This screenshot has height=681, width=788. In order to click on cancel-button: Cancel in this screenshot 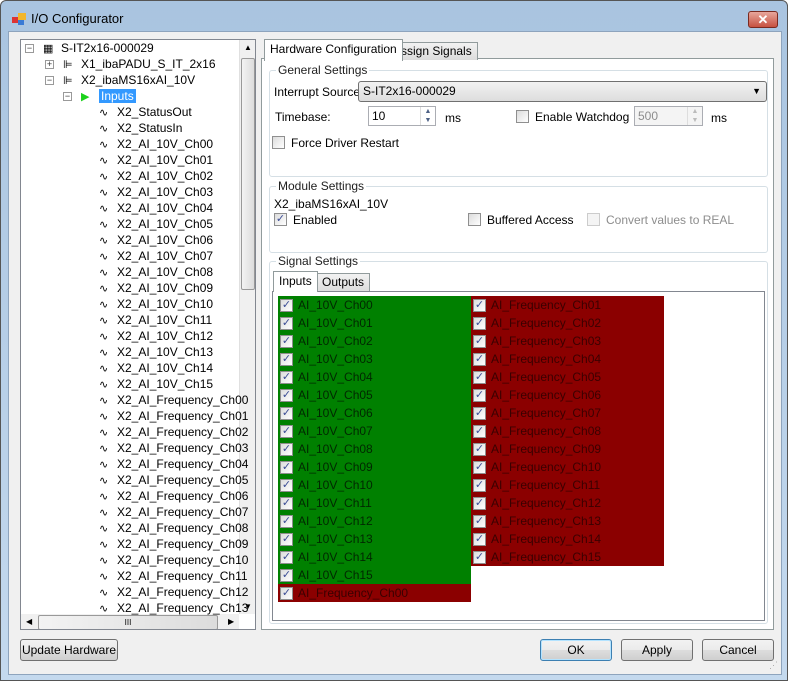, I will do `click(738, 650)`.